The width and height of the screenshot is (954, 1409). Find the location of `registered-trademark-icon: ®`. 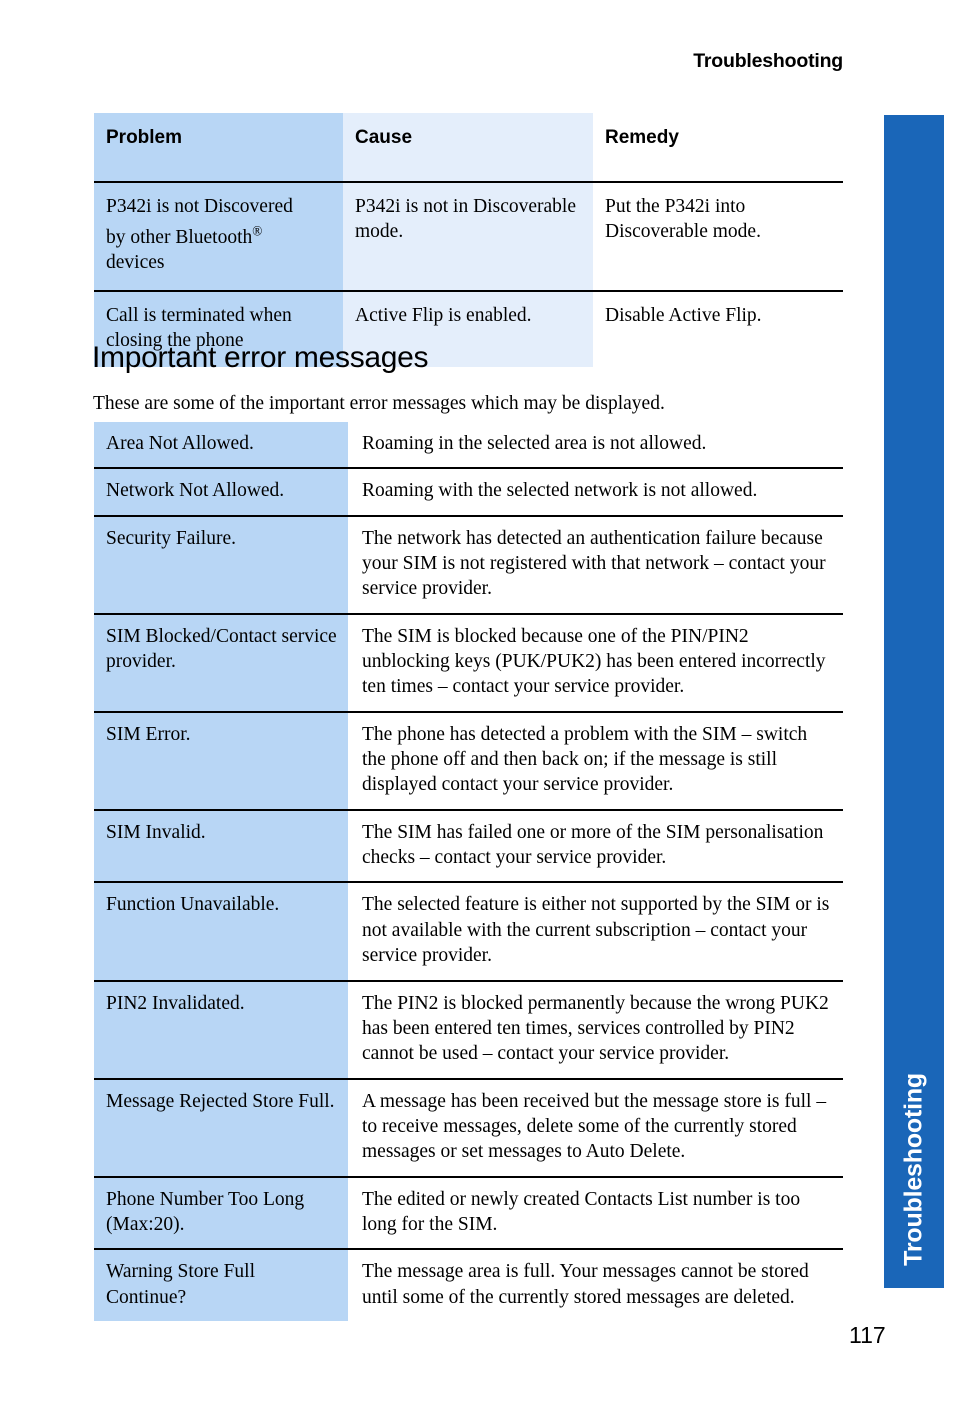

registered-trademark-icon: ® is located at coordinates (257, 231).